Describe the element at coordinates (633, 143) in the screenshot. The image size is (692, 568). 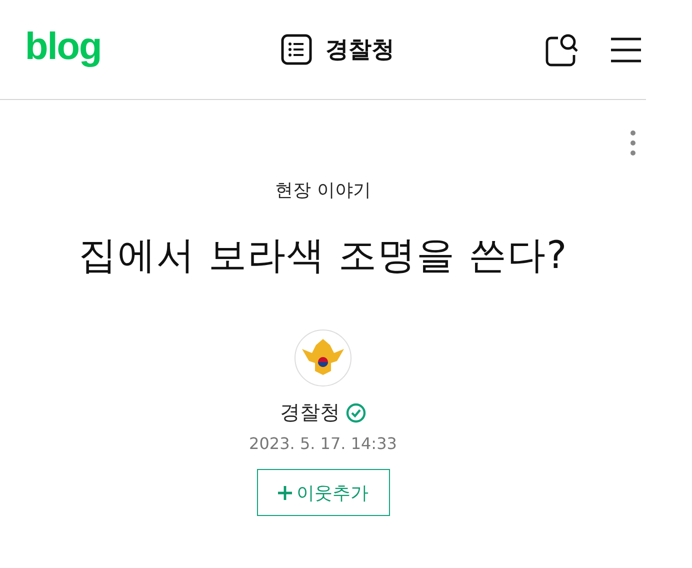
I see `more-icon` at that location.